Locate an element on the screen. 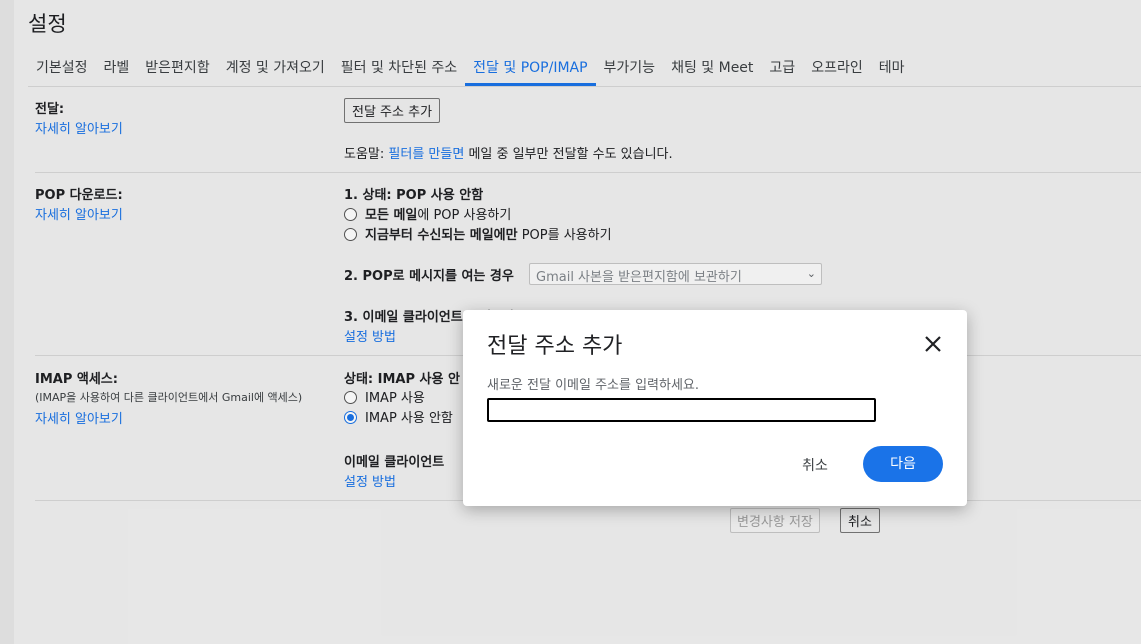  add-forwarding-address-dialog: 전달 주소 추가 새로운 전달 이메일 주소를 입력하세요. 취소 다음 is located at coordinates (715, 408).